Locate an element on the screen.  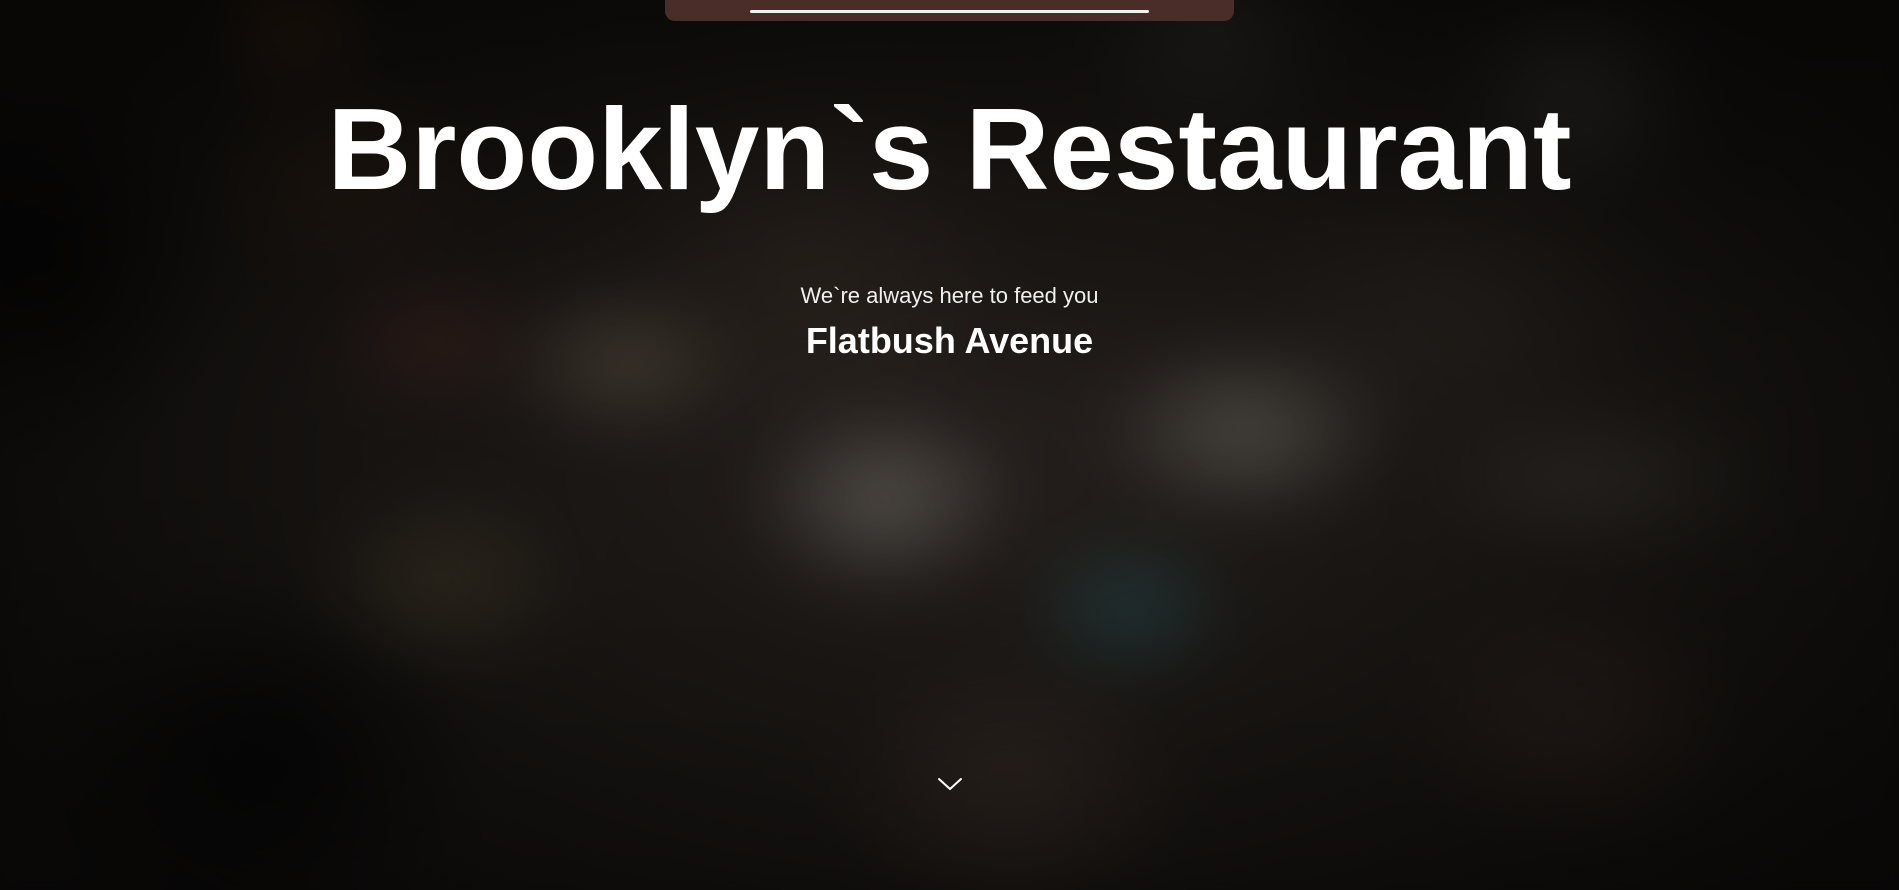
scroll-down-button is located at coordinates (950, 784).